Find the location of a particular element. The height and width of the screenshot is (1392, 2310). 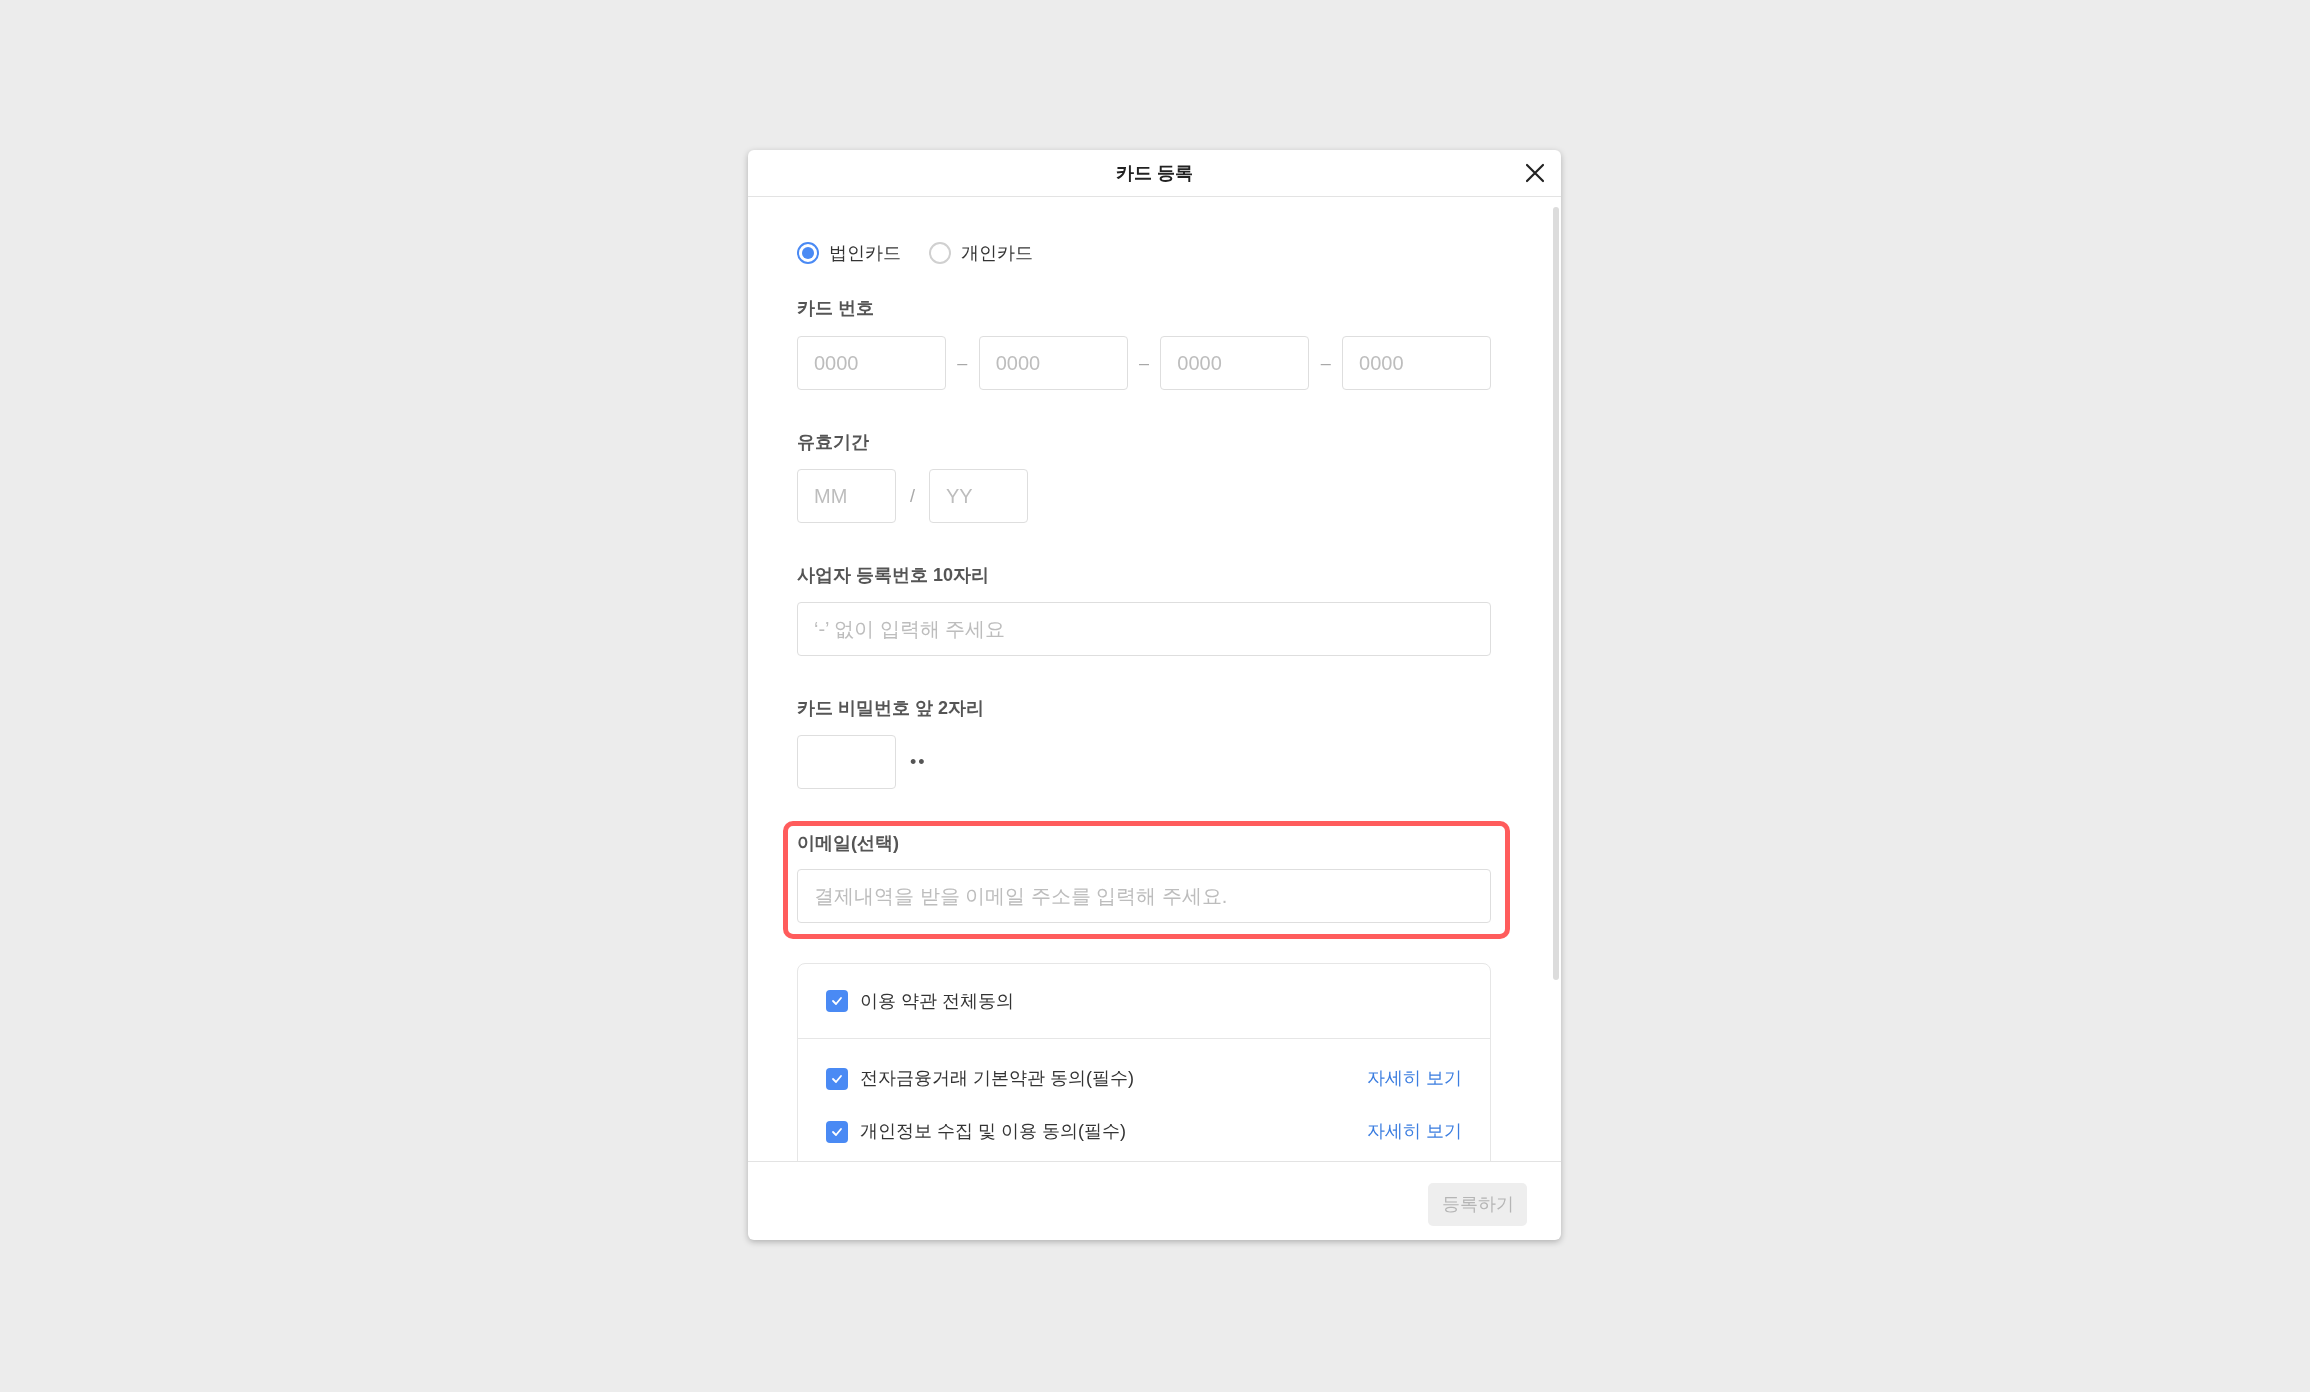

field-label: 유효기간 is located at coordinates (833, 442).